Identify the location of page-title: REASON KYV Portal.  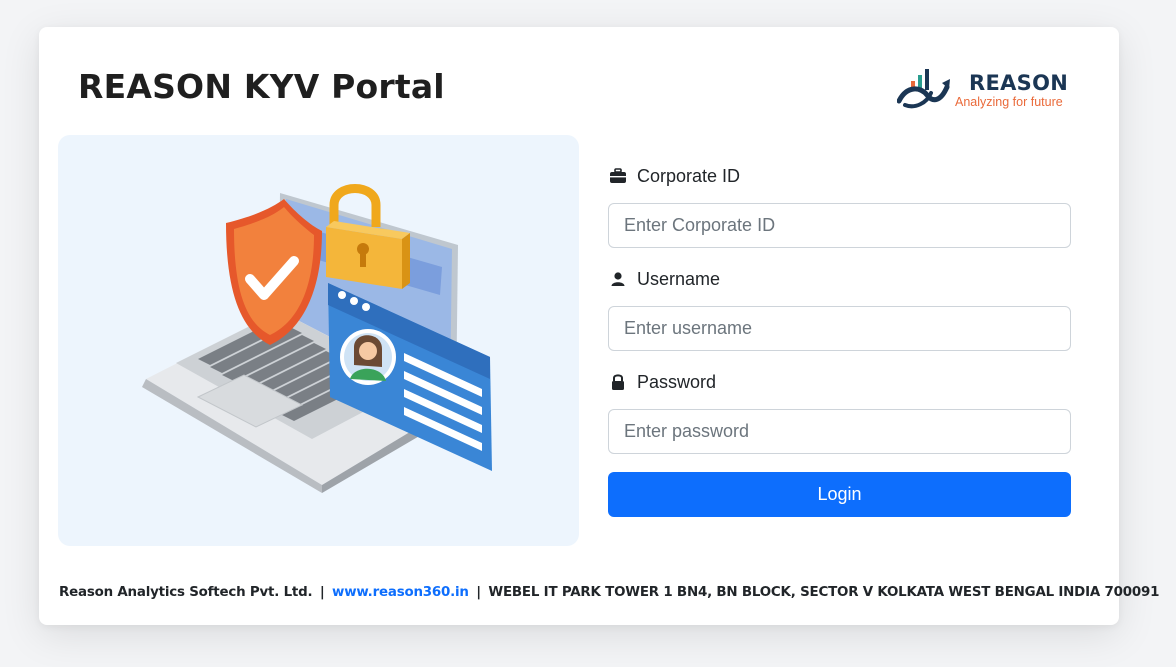
(261, 86).